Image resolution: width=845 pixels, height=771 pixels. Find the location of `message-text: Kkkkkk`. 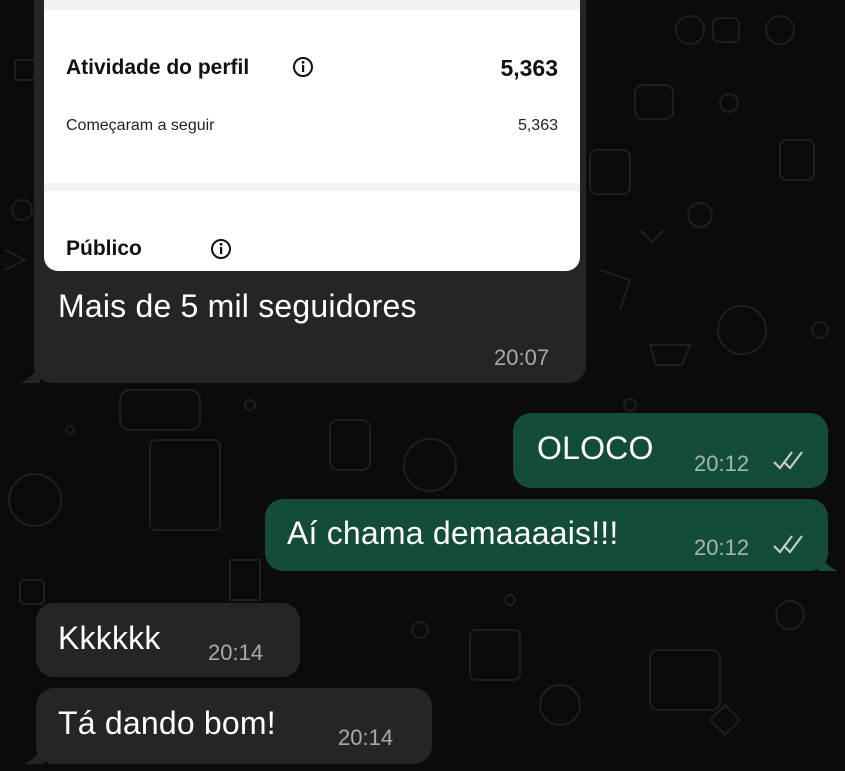

message-text: Kkkkkk is located at coordinates (109, 638).